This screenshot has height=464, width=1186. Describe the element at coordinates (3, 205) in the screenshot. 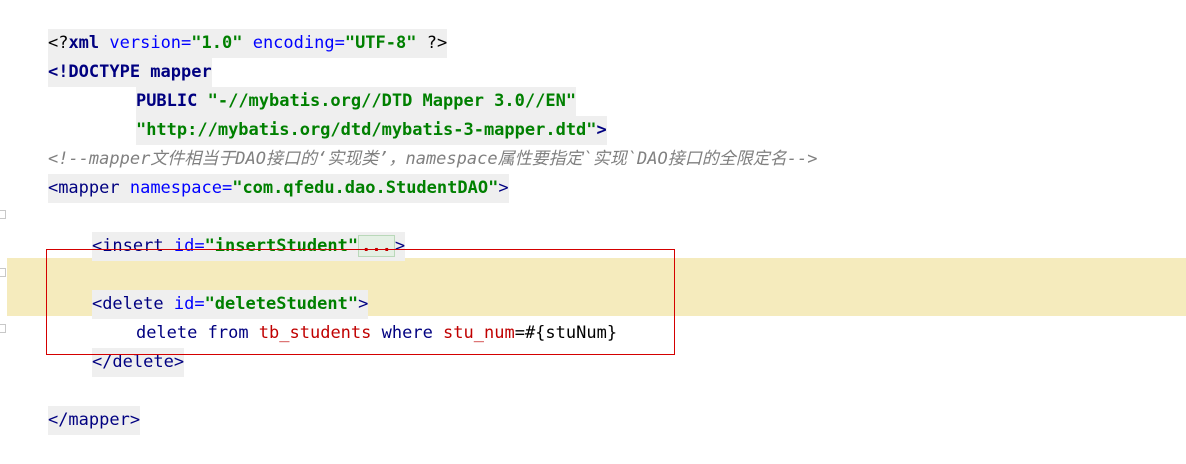

I see `editor-gutter` at that location.